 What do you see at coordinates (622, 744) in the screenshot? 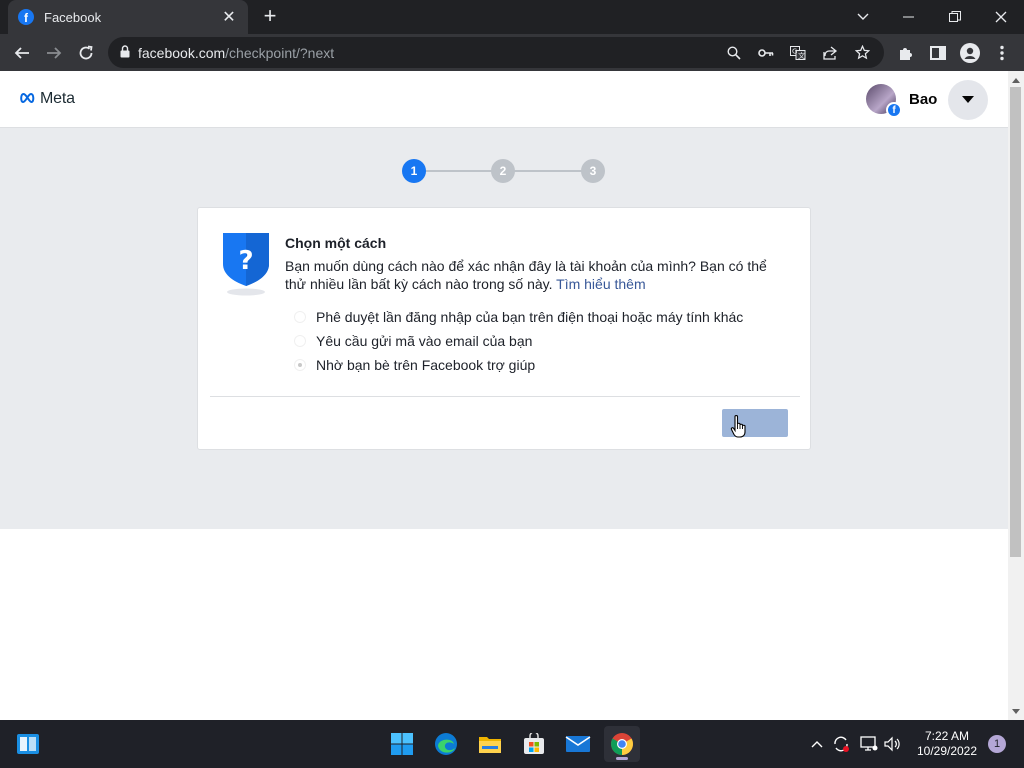
I see `chrome-taskbar-icon` at bounding box center [622, 744].